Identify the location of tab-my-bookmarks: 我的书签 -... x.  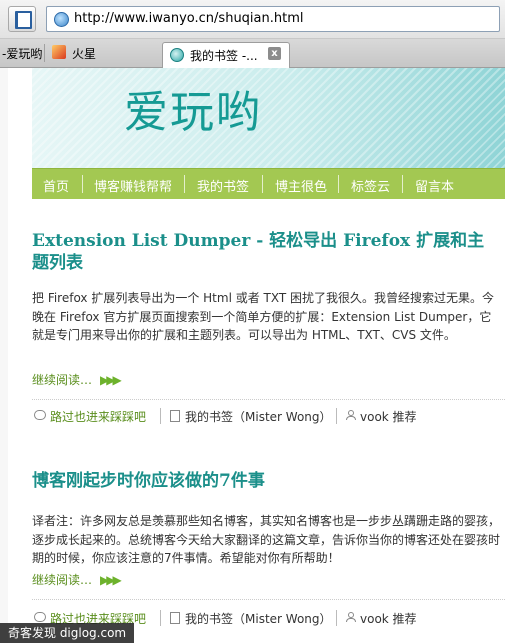
(226, 55).